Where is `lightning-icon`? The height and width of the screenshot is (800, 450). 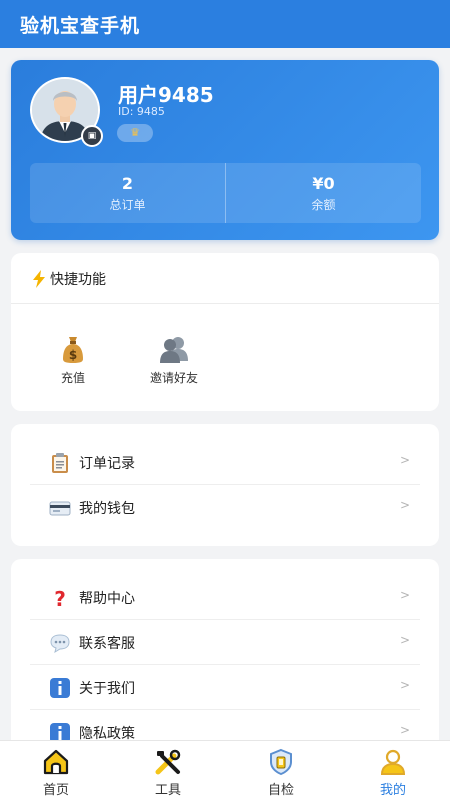
lightning-icon is located at coordinates (39, 279).